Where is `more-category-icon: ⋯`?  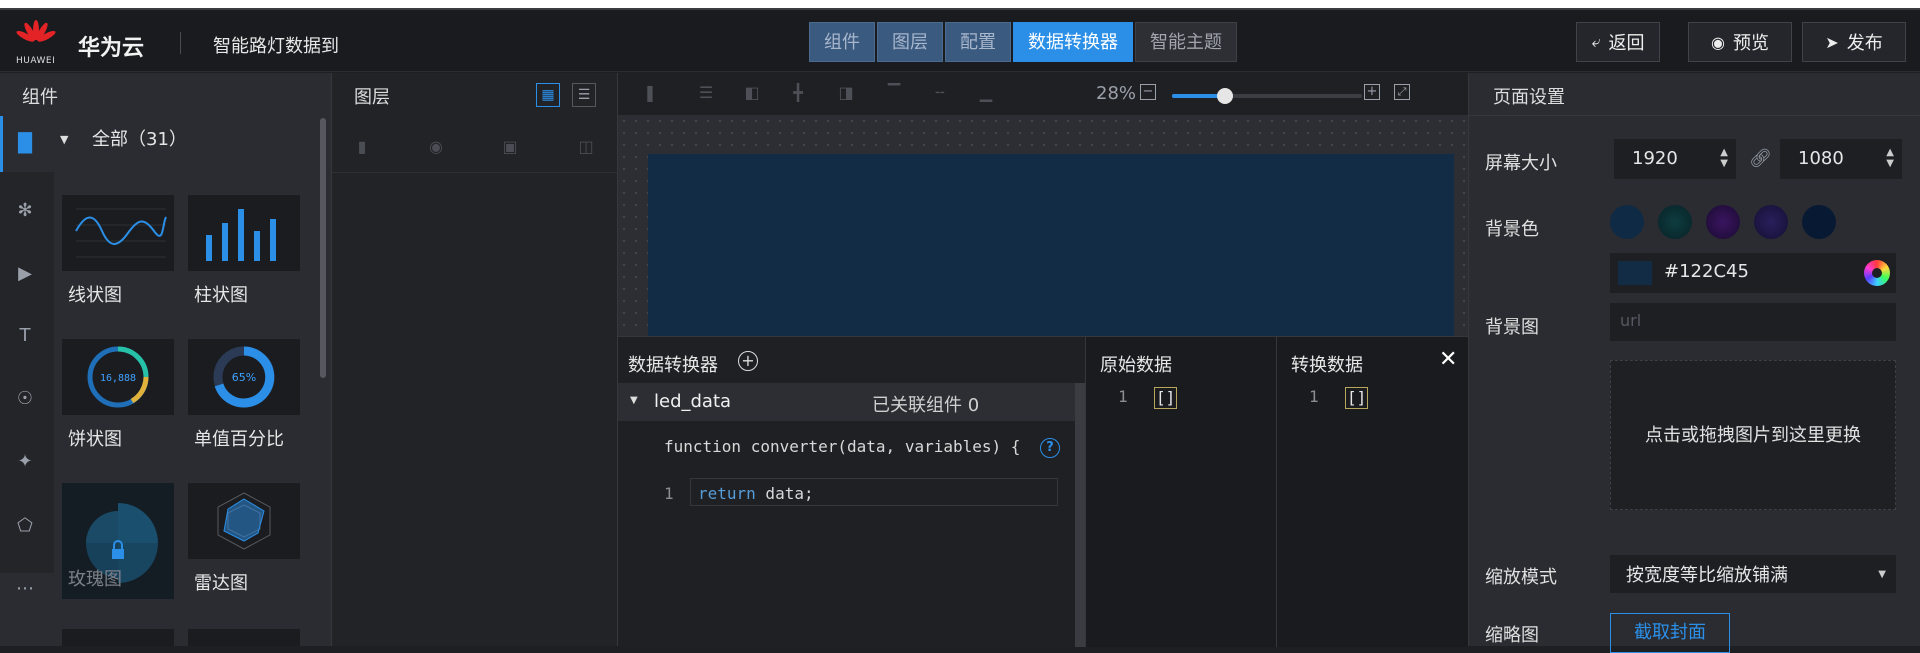 more-category-icon: ⋯ is located at coordinates (25, 589).